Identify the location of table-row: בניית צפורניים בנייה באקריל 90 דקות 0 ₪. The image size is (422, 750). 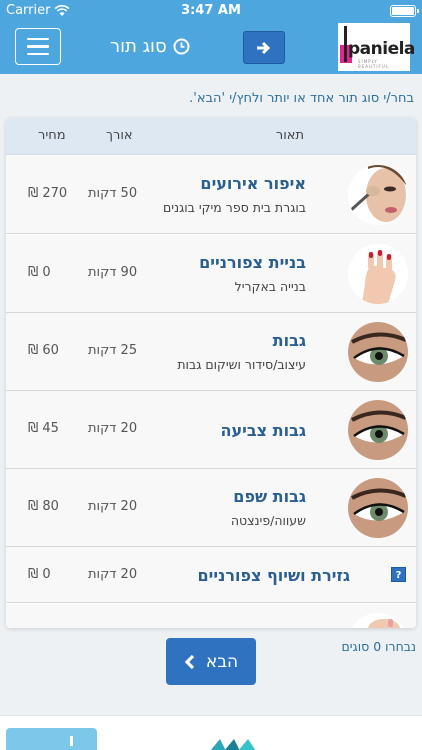
(211, 274).